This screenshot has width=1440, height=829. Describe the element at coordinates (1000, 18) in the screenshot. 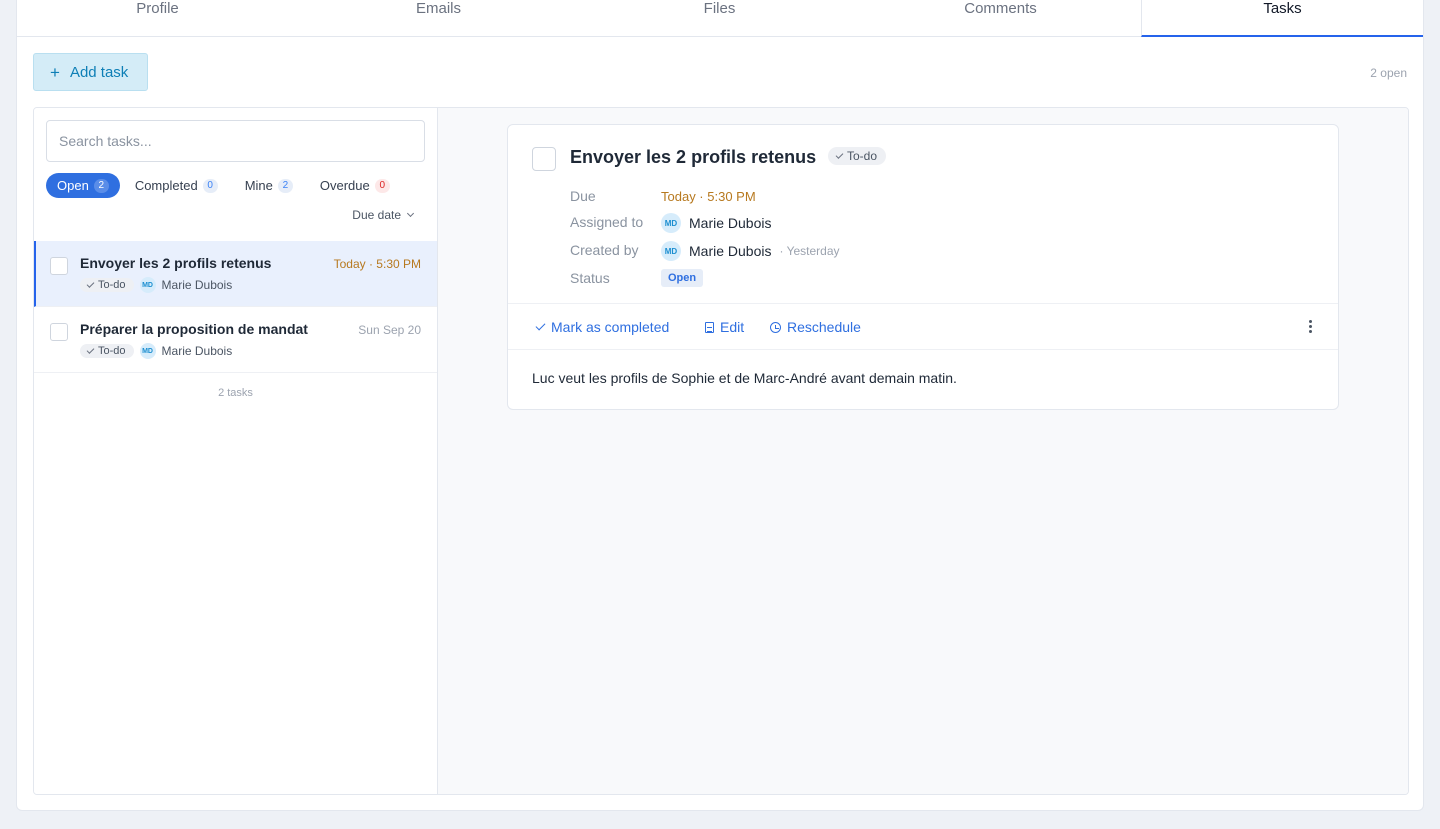

I see `tab-comments: Comments` at that location.